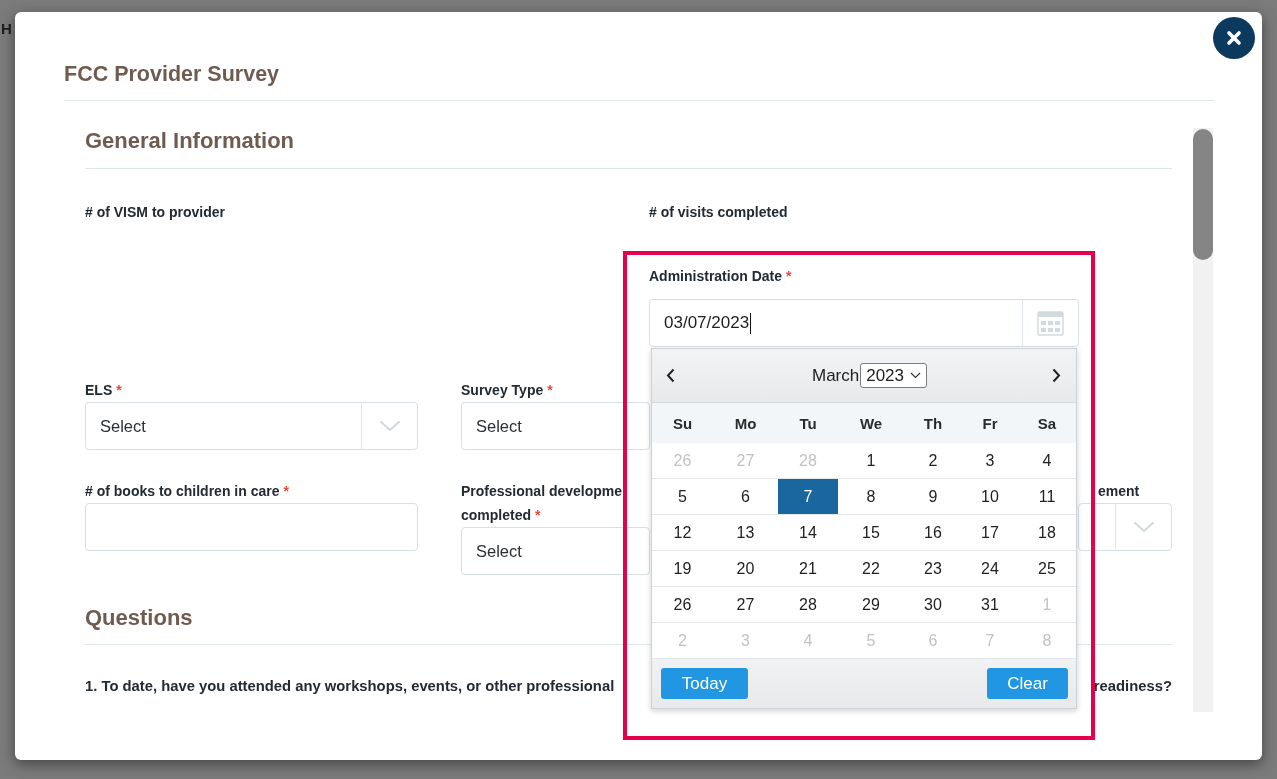 Image resolution: width=1277 pixels, height=779 pixels. Describe the element at coordinates (871, 423) in the screenshot. I see `weekday-label: We` at that location.